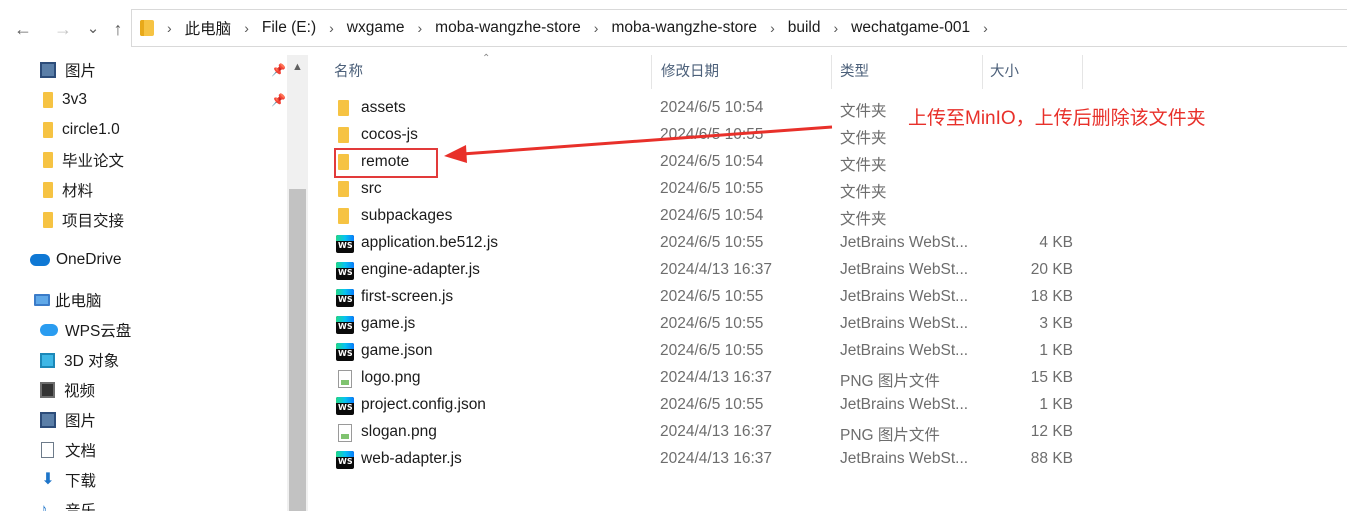  What do you see at coordinates (1051, 296) in the screenshot?
I see `file-size: 18 KB` at bounding box center [1051, 296].